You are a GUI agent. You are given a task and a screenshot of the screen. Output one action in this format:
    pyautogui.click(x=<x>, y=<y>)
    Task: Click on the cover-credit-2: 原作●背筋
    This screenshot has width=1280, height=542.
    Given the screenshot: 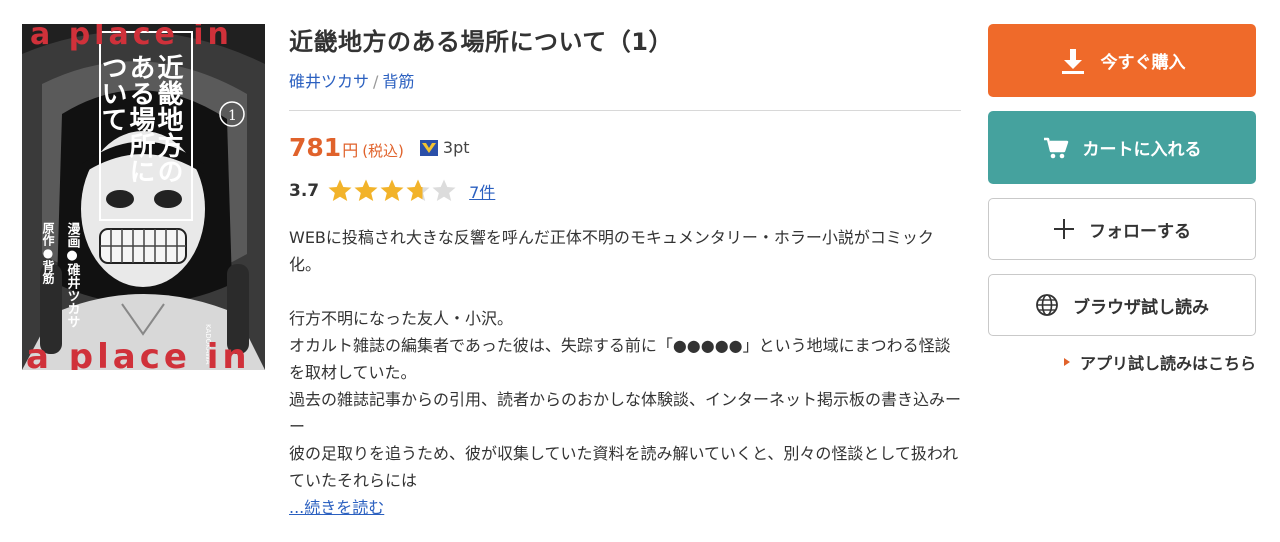 What is the action you would take?
    pyautogui.click(x=48, y=253)
    